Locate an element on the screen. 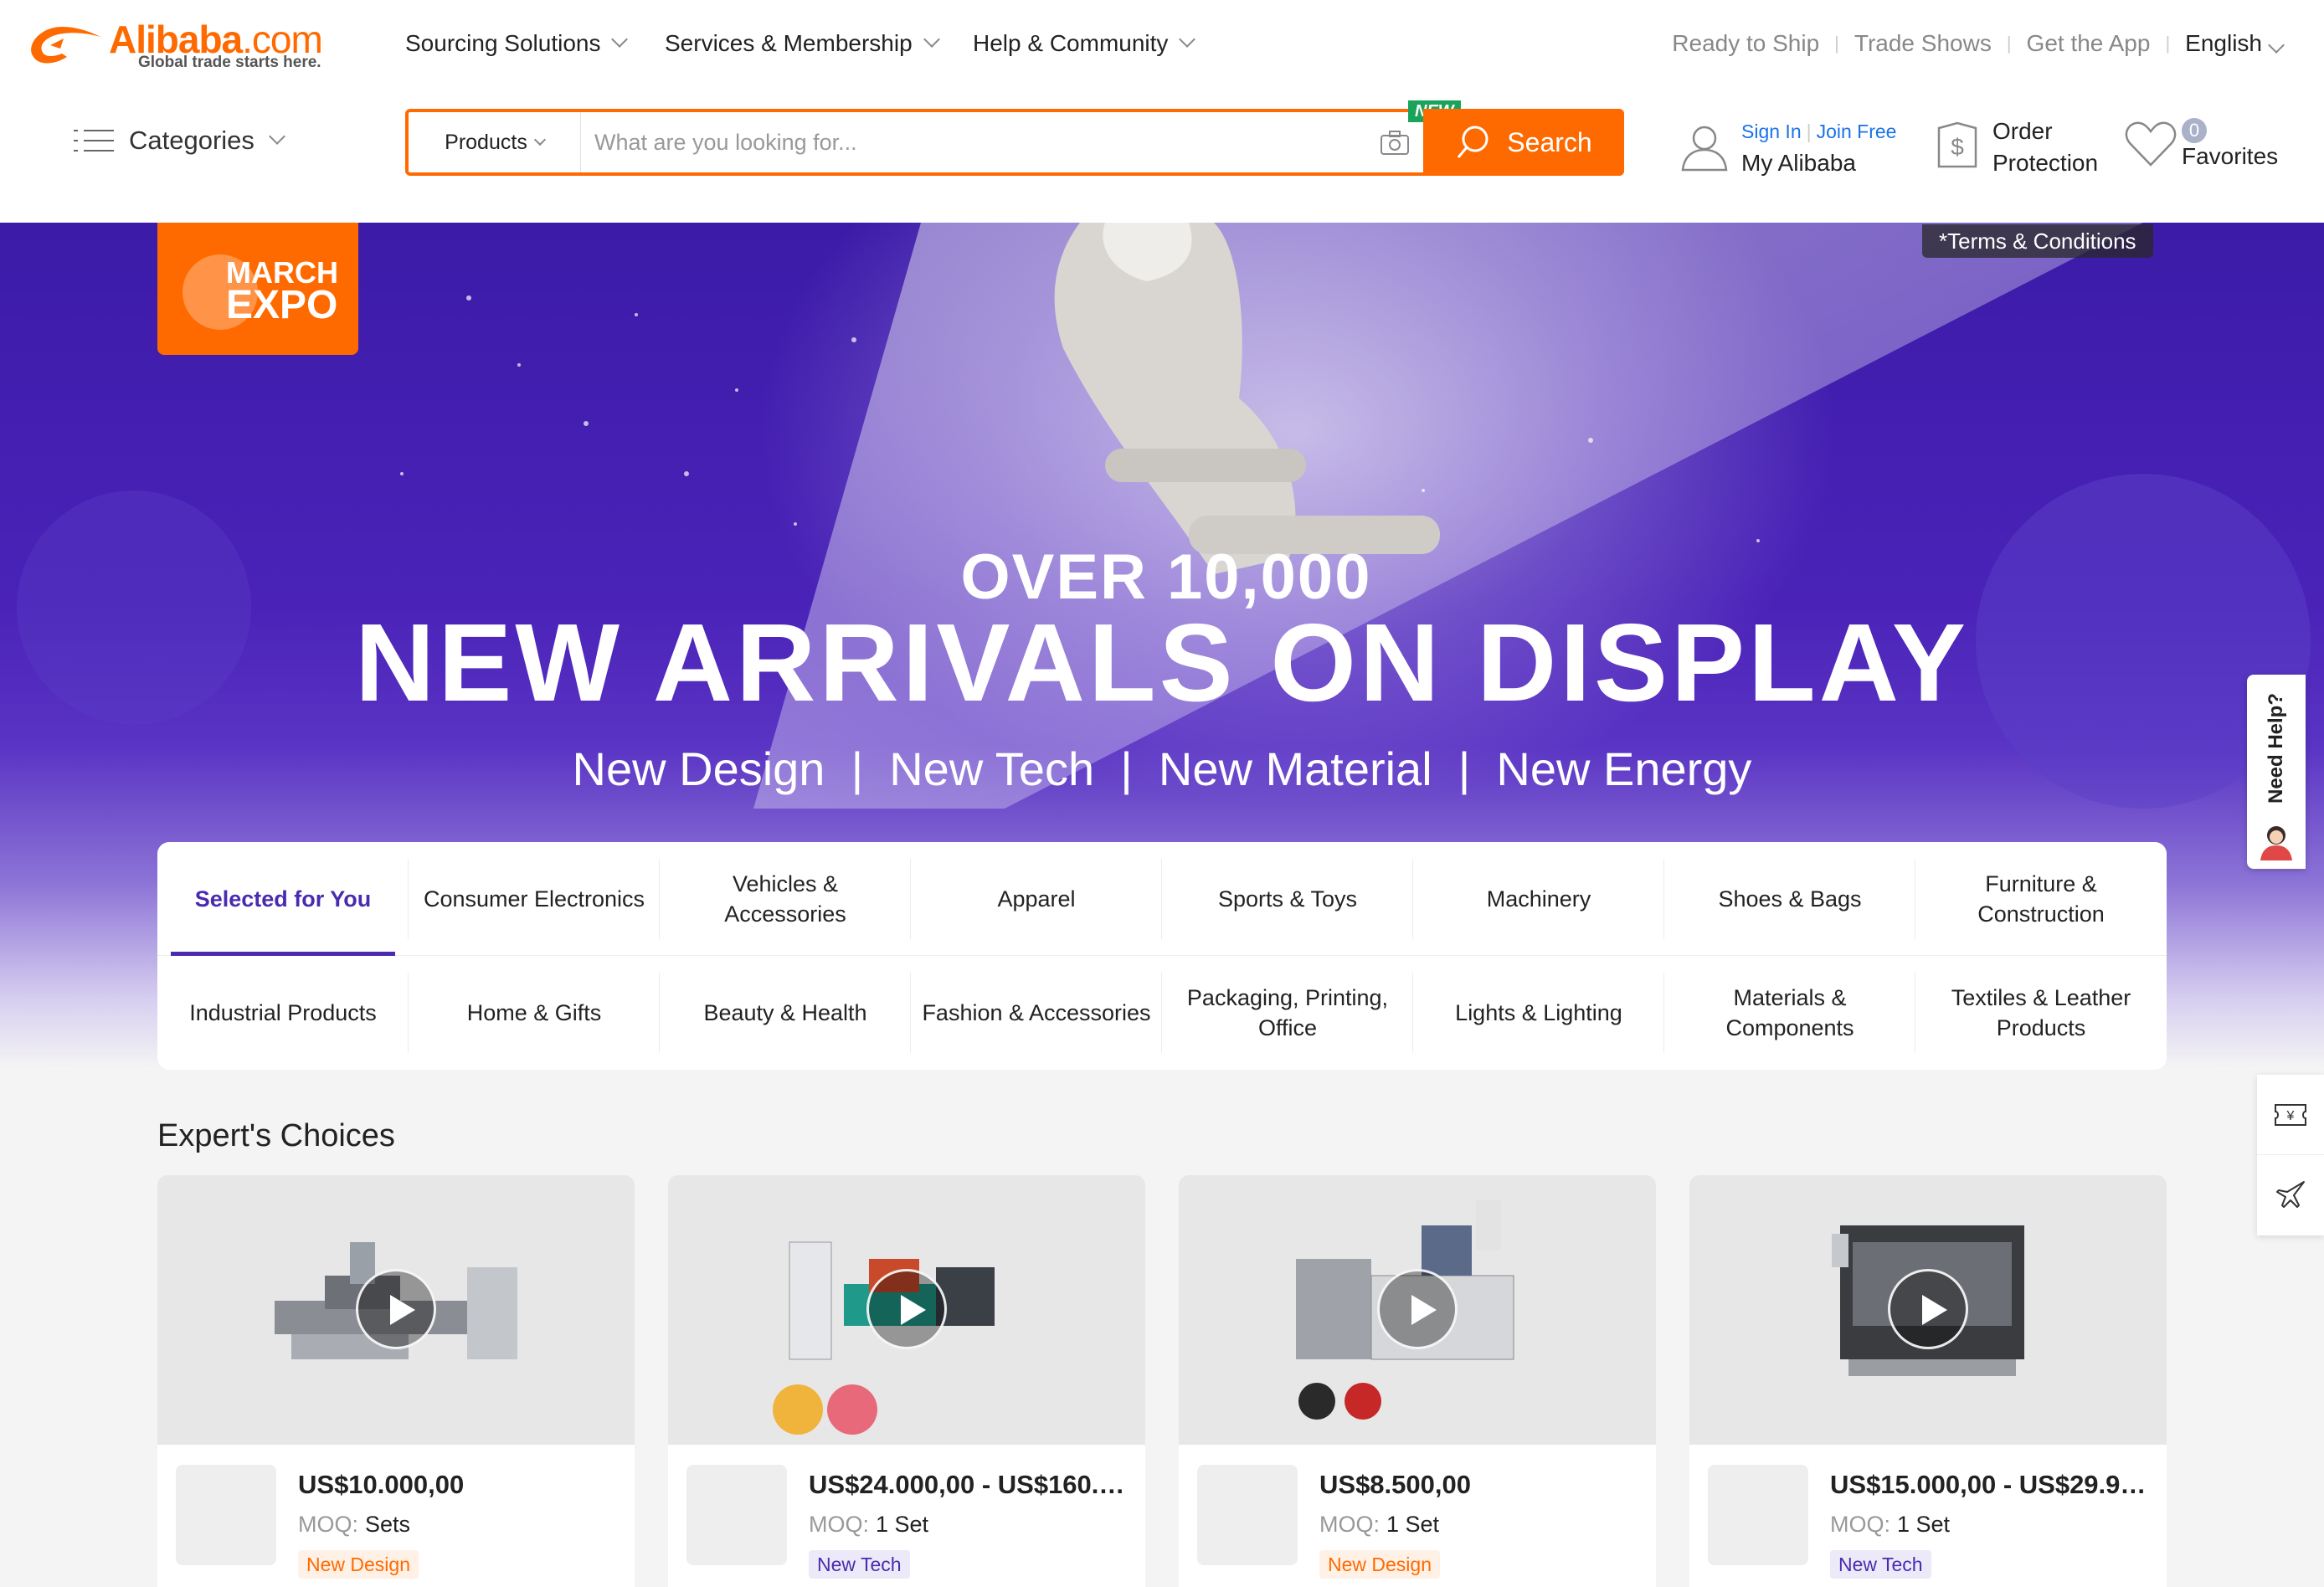 The image size is (2324, 1587). search-type-select: Products is located at coordinates (495, 142).